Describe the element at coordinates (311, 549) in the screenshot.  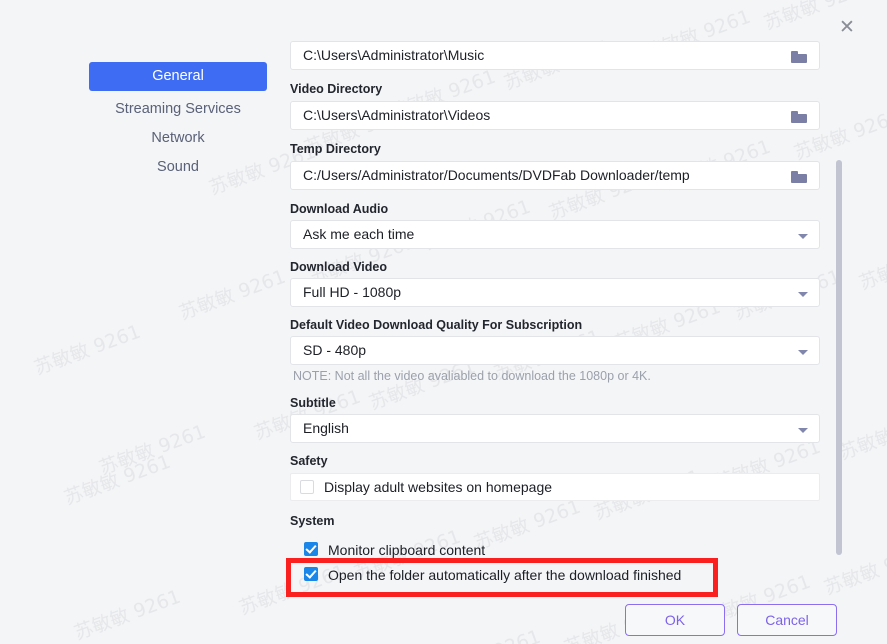
I see `monitor-clipboard-checkbox` at that location.